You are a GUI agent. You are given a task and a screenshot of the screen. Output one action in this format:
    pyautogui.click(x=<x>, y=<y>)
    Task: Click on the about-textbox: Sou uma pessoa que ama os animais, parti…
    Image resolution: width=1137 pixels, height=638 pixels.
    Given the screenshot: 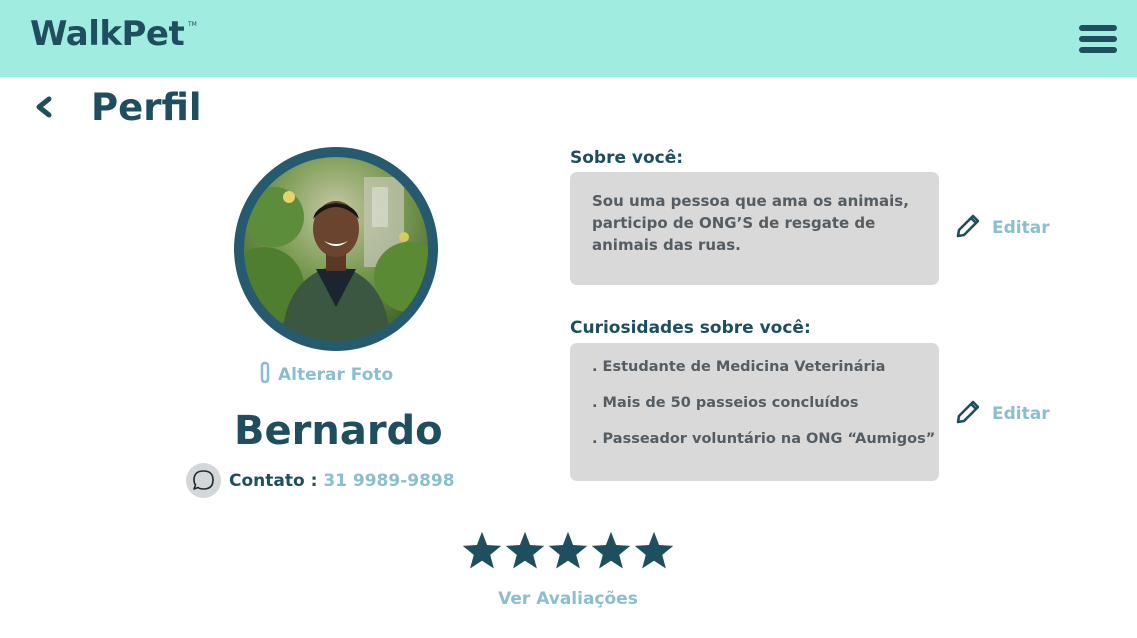 What is the action you would take?
    pyautogui.click(x=754, y=228)
    